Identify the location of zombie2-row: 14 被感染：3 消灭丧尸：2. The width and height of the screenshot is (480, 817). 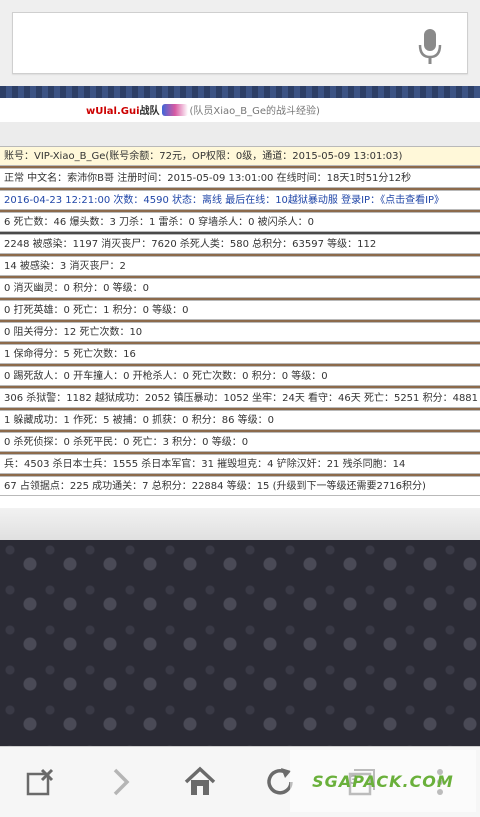
(240, 266).